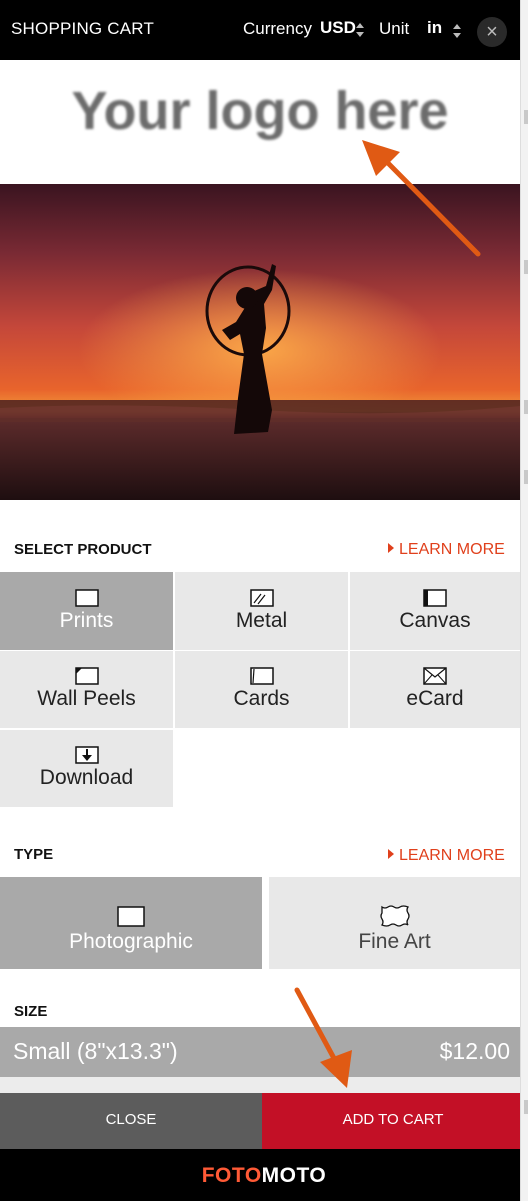  I want to click on type-learn-more-link: LEARN MORE, so click(446, 856).